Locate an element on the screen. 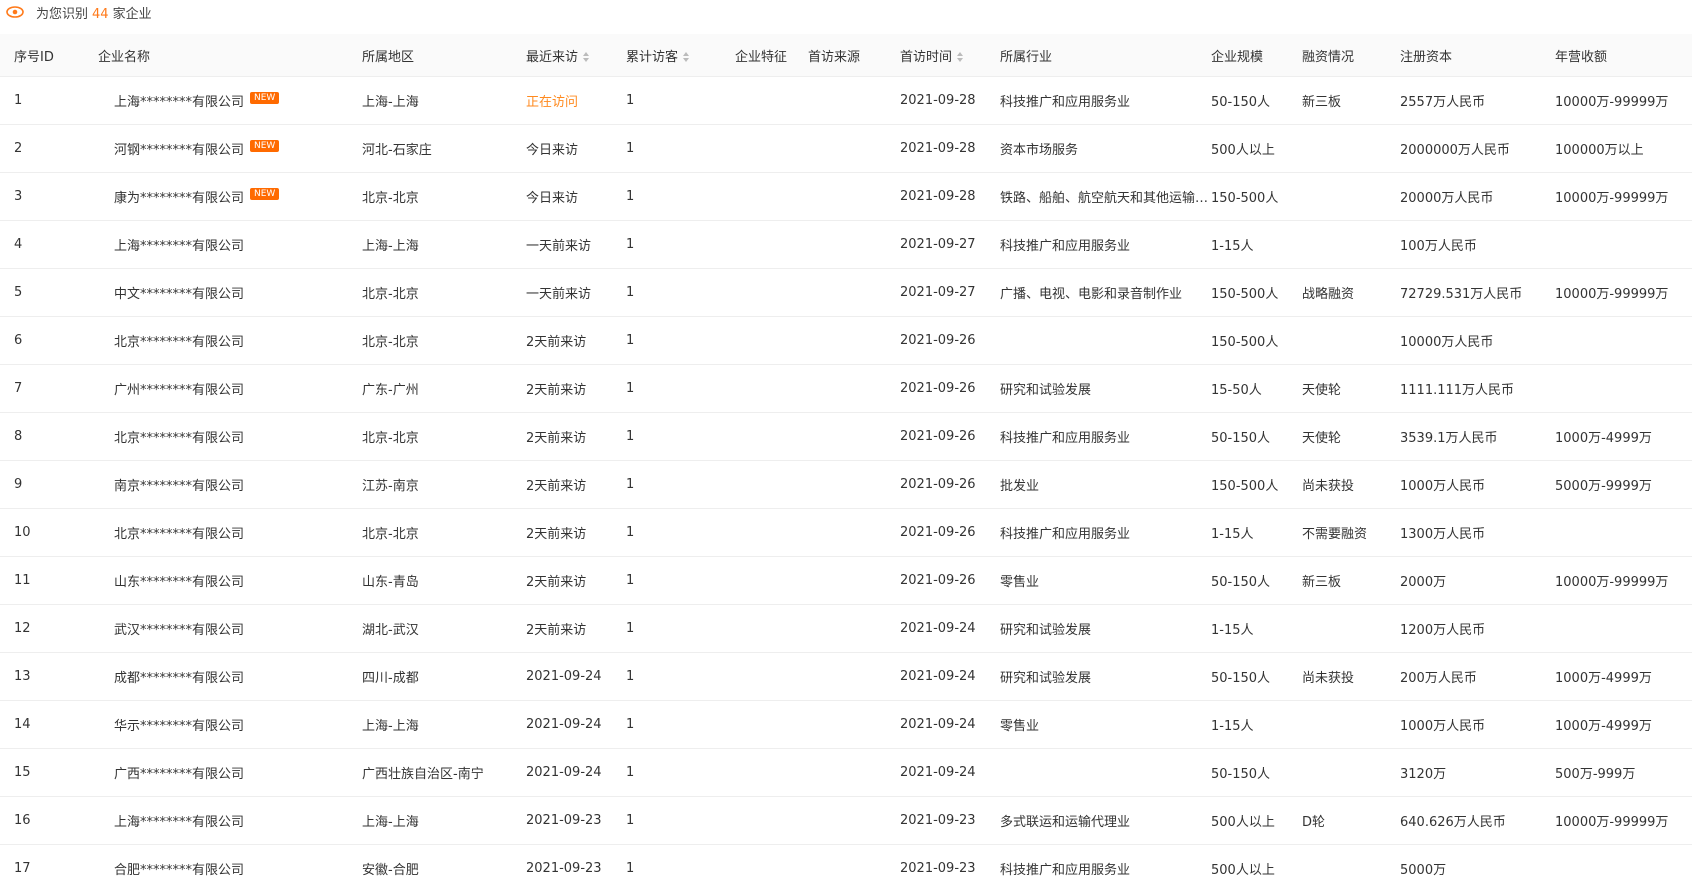 The image size is (1692, 881). capital-text: 2000万 is located at coordinates (1423, 582).